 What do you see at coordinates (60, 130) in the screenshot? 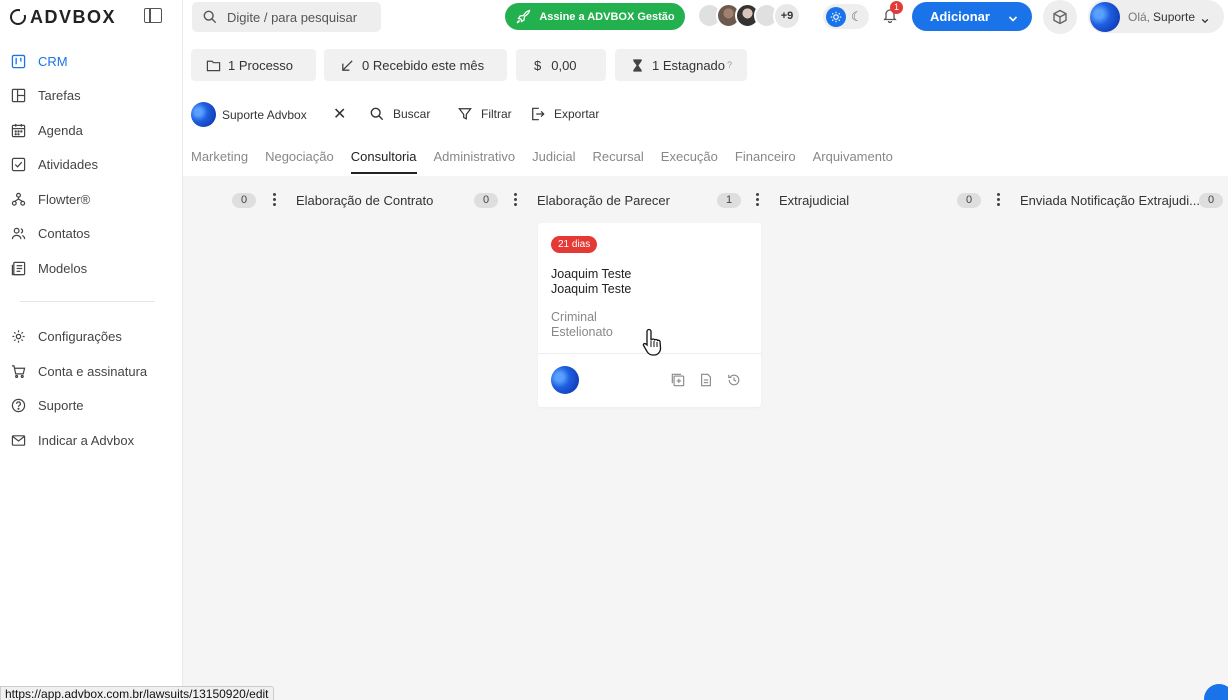
I see `sidebar-item-label: Agenda` at bounding box center [60, 130].